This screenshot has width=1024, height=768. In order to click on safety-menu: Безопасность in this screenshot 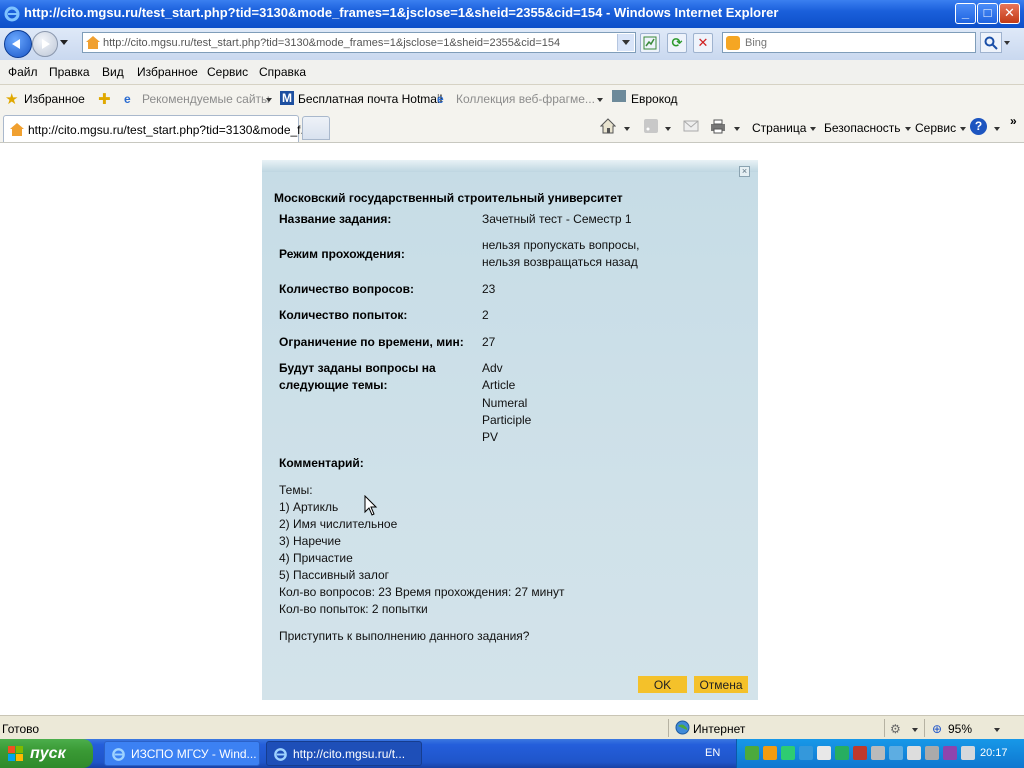, I will do `click(867, 128)`.